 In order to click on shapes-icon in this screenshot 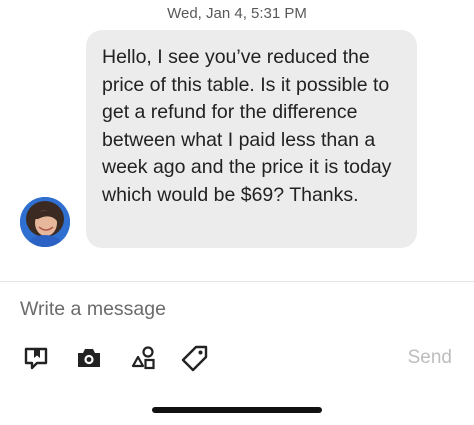, I will do `click(144, 358)`.